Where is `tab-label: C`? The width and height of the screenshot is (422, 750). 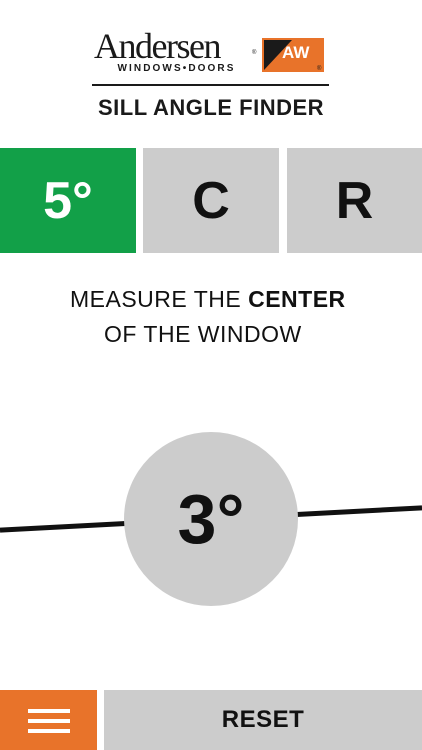
tab-label: C is located at coordinates (211, 200).